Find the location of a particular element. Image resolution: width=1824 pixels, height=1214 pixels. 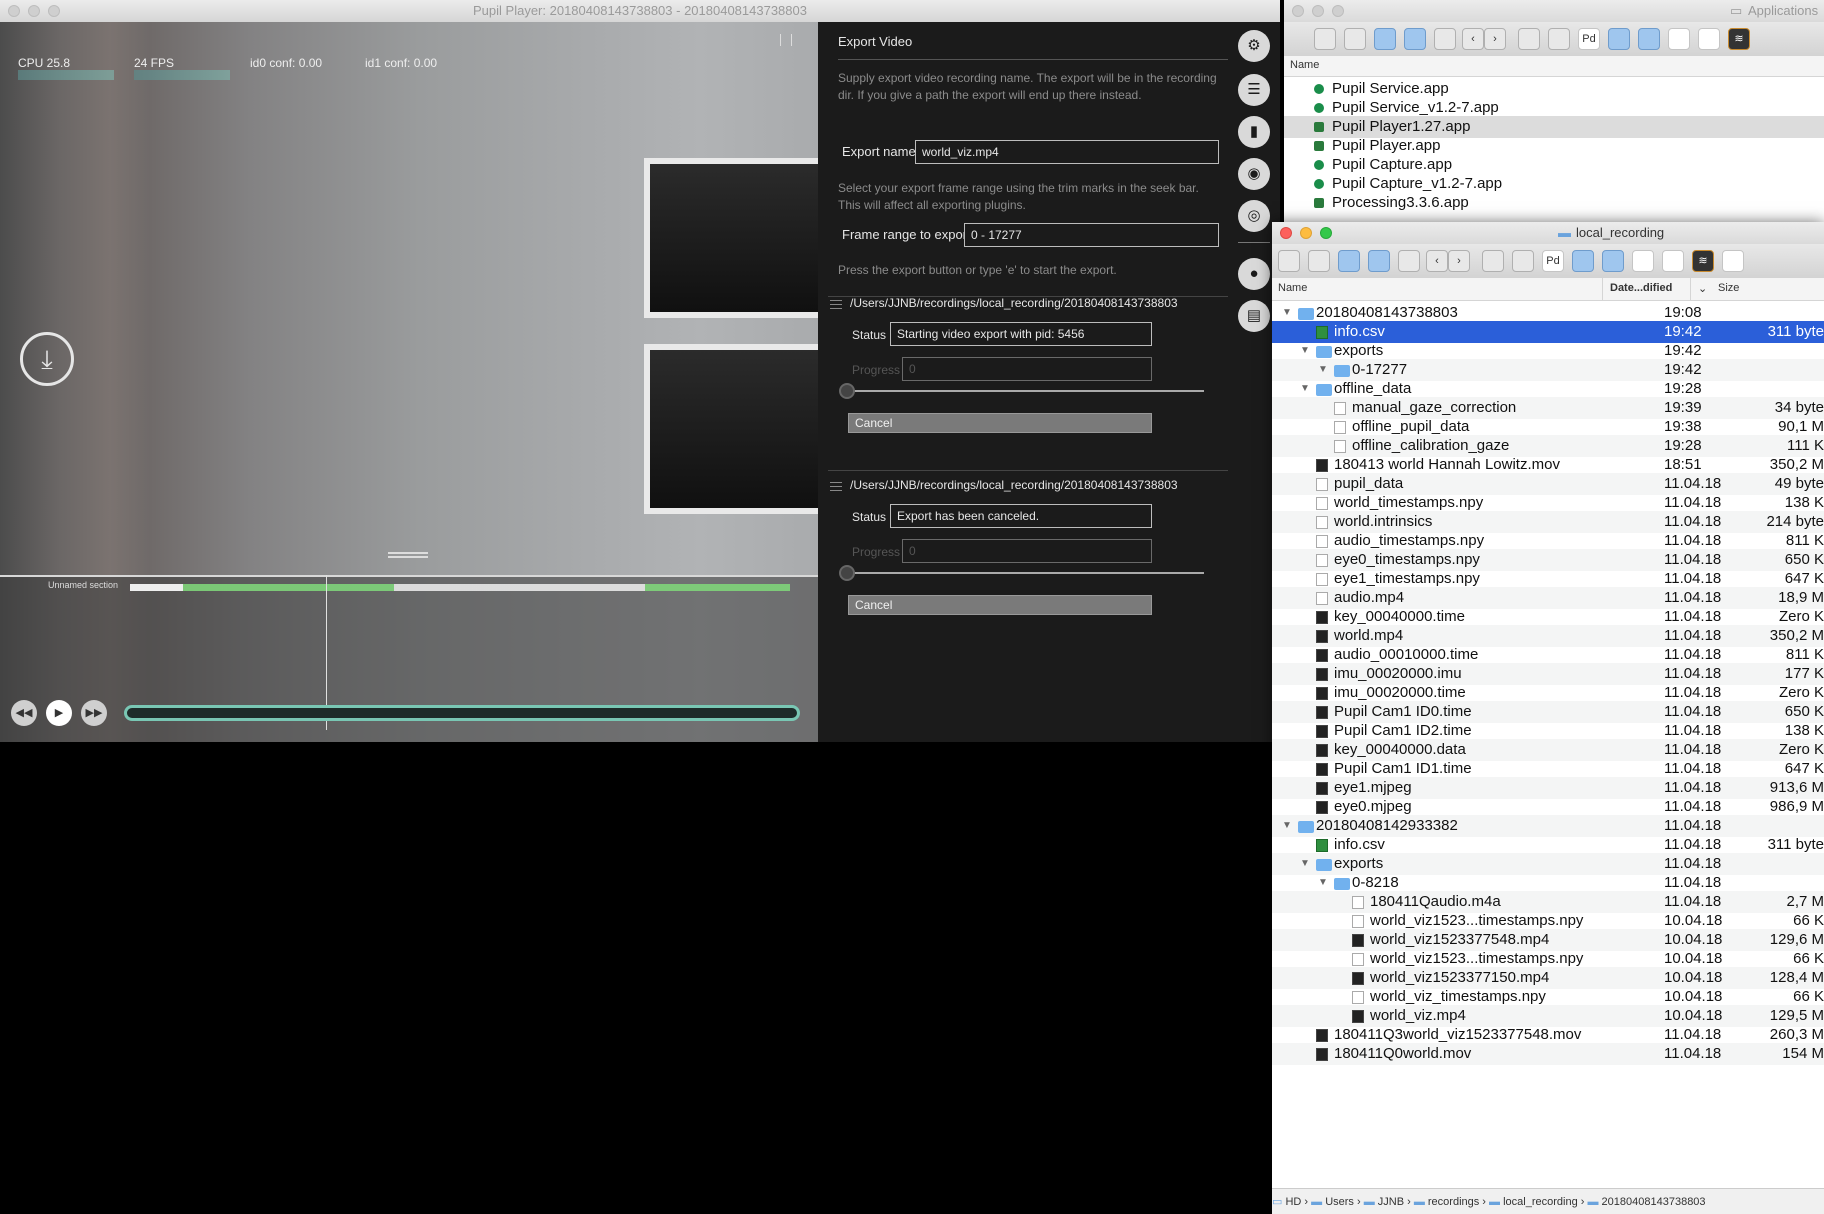

play-icon is located at coordinates (1319, 146).